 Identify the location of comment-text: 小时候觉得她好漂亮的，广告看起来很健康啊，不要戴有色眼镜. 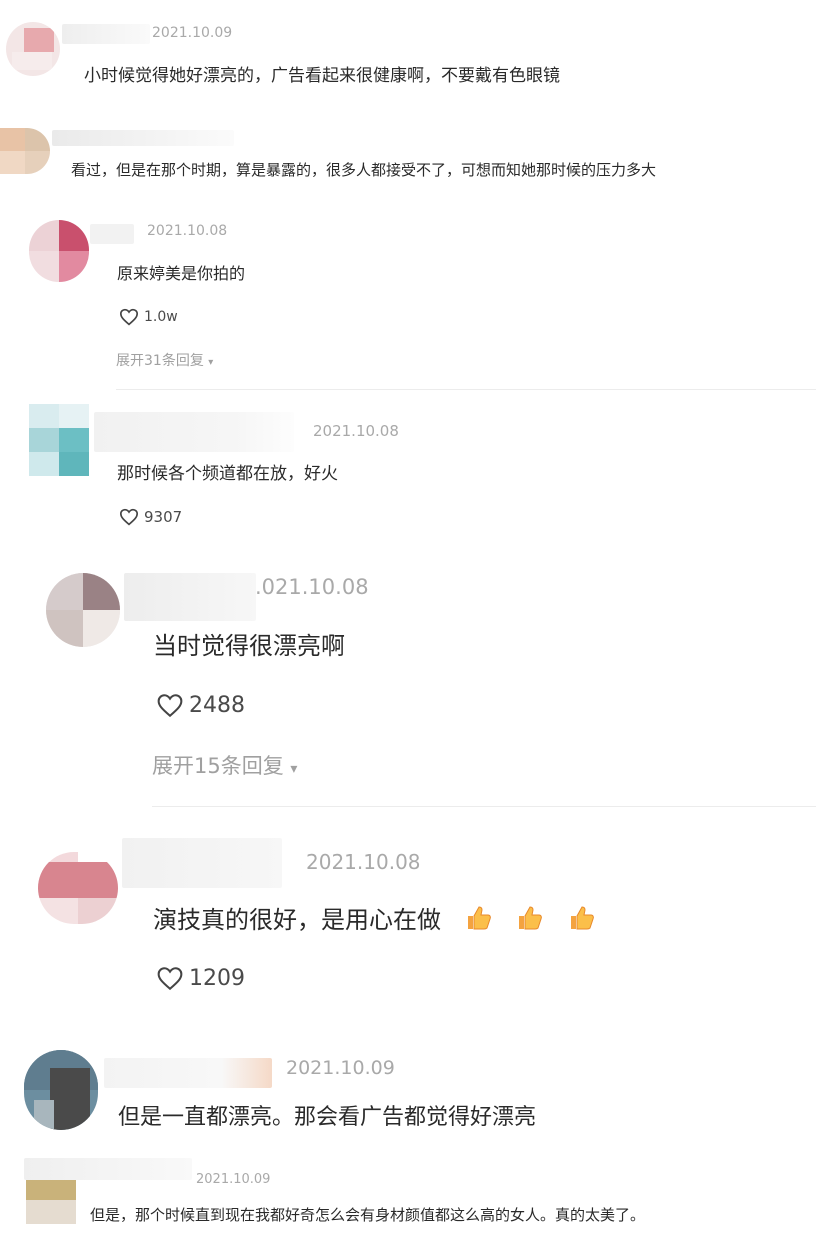
(322, 76).